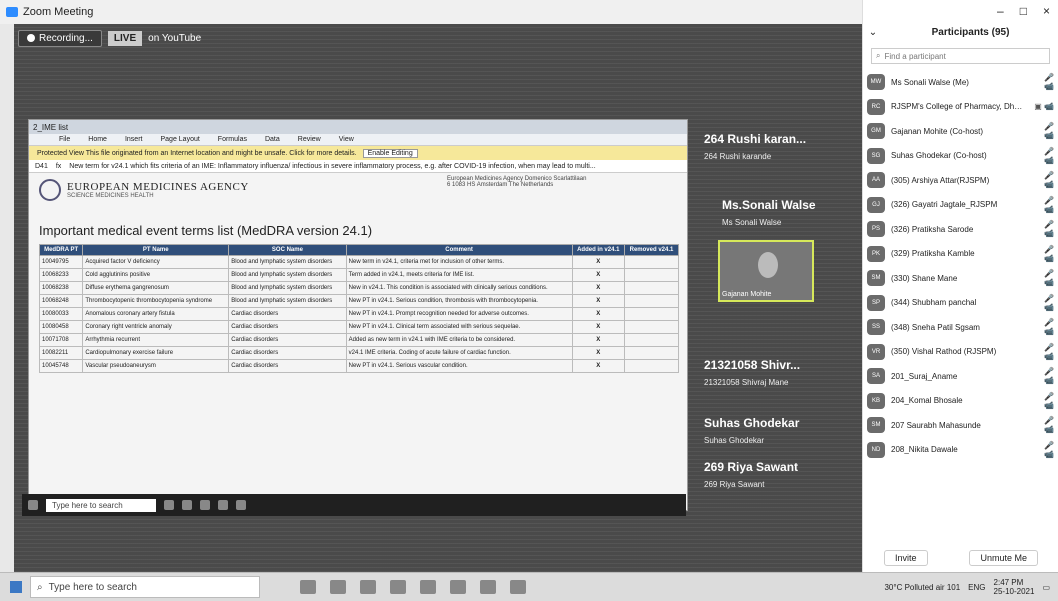 The image size is (1058, 601). What do you see at coordinates (156, 314) in the screenshot?
I see `table-cell: Anomalous coronary artery fistula` at bounding box center [156, 314].